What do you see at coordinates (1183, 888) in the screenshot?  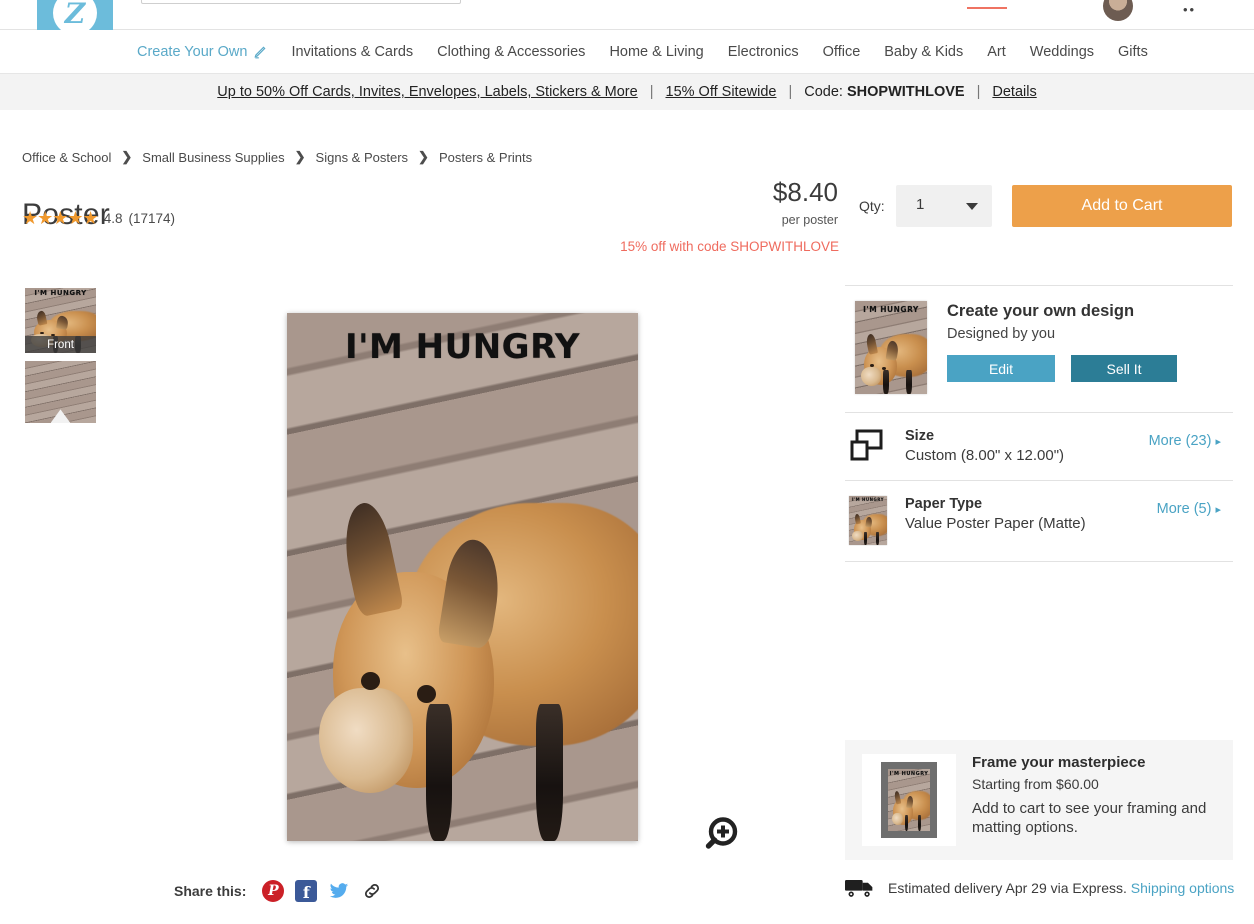 I see `shipping-options-link: Shipping options` at bounding box center [1183, 888].